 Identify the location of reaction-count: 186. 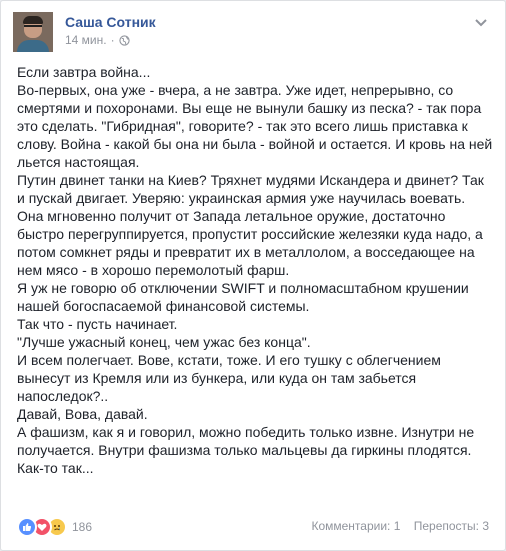
(82, 527).